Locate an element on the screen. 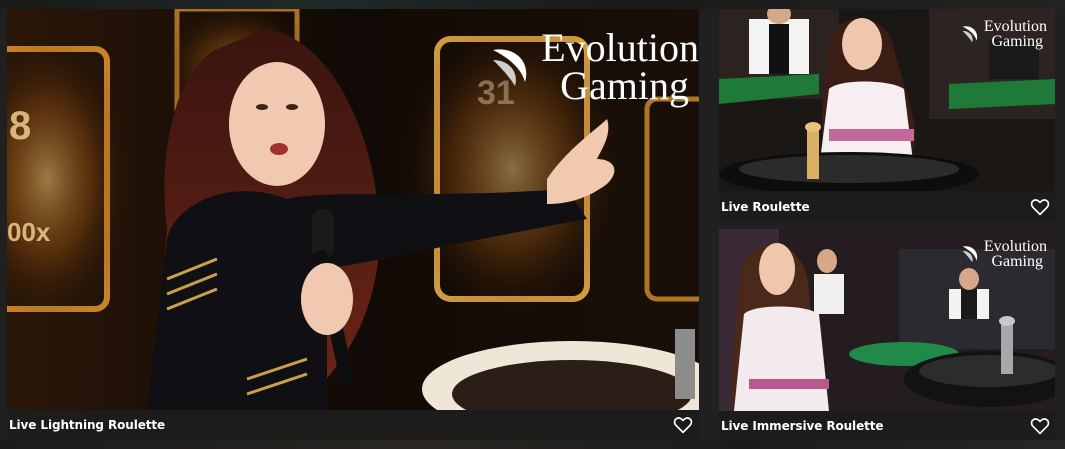 The image size is (1065, 449). game-card-immersive-roulette: Evolution Gaming Live Immersive Roulette is located at coordinates (887, 334).